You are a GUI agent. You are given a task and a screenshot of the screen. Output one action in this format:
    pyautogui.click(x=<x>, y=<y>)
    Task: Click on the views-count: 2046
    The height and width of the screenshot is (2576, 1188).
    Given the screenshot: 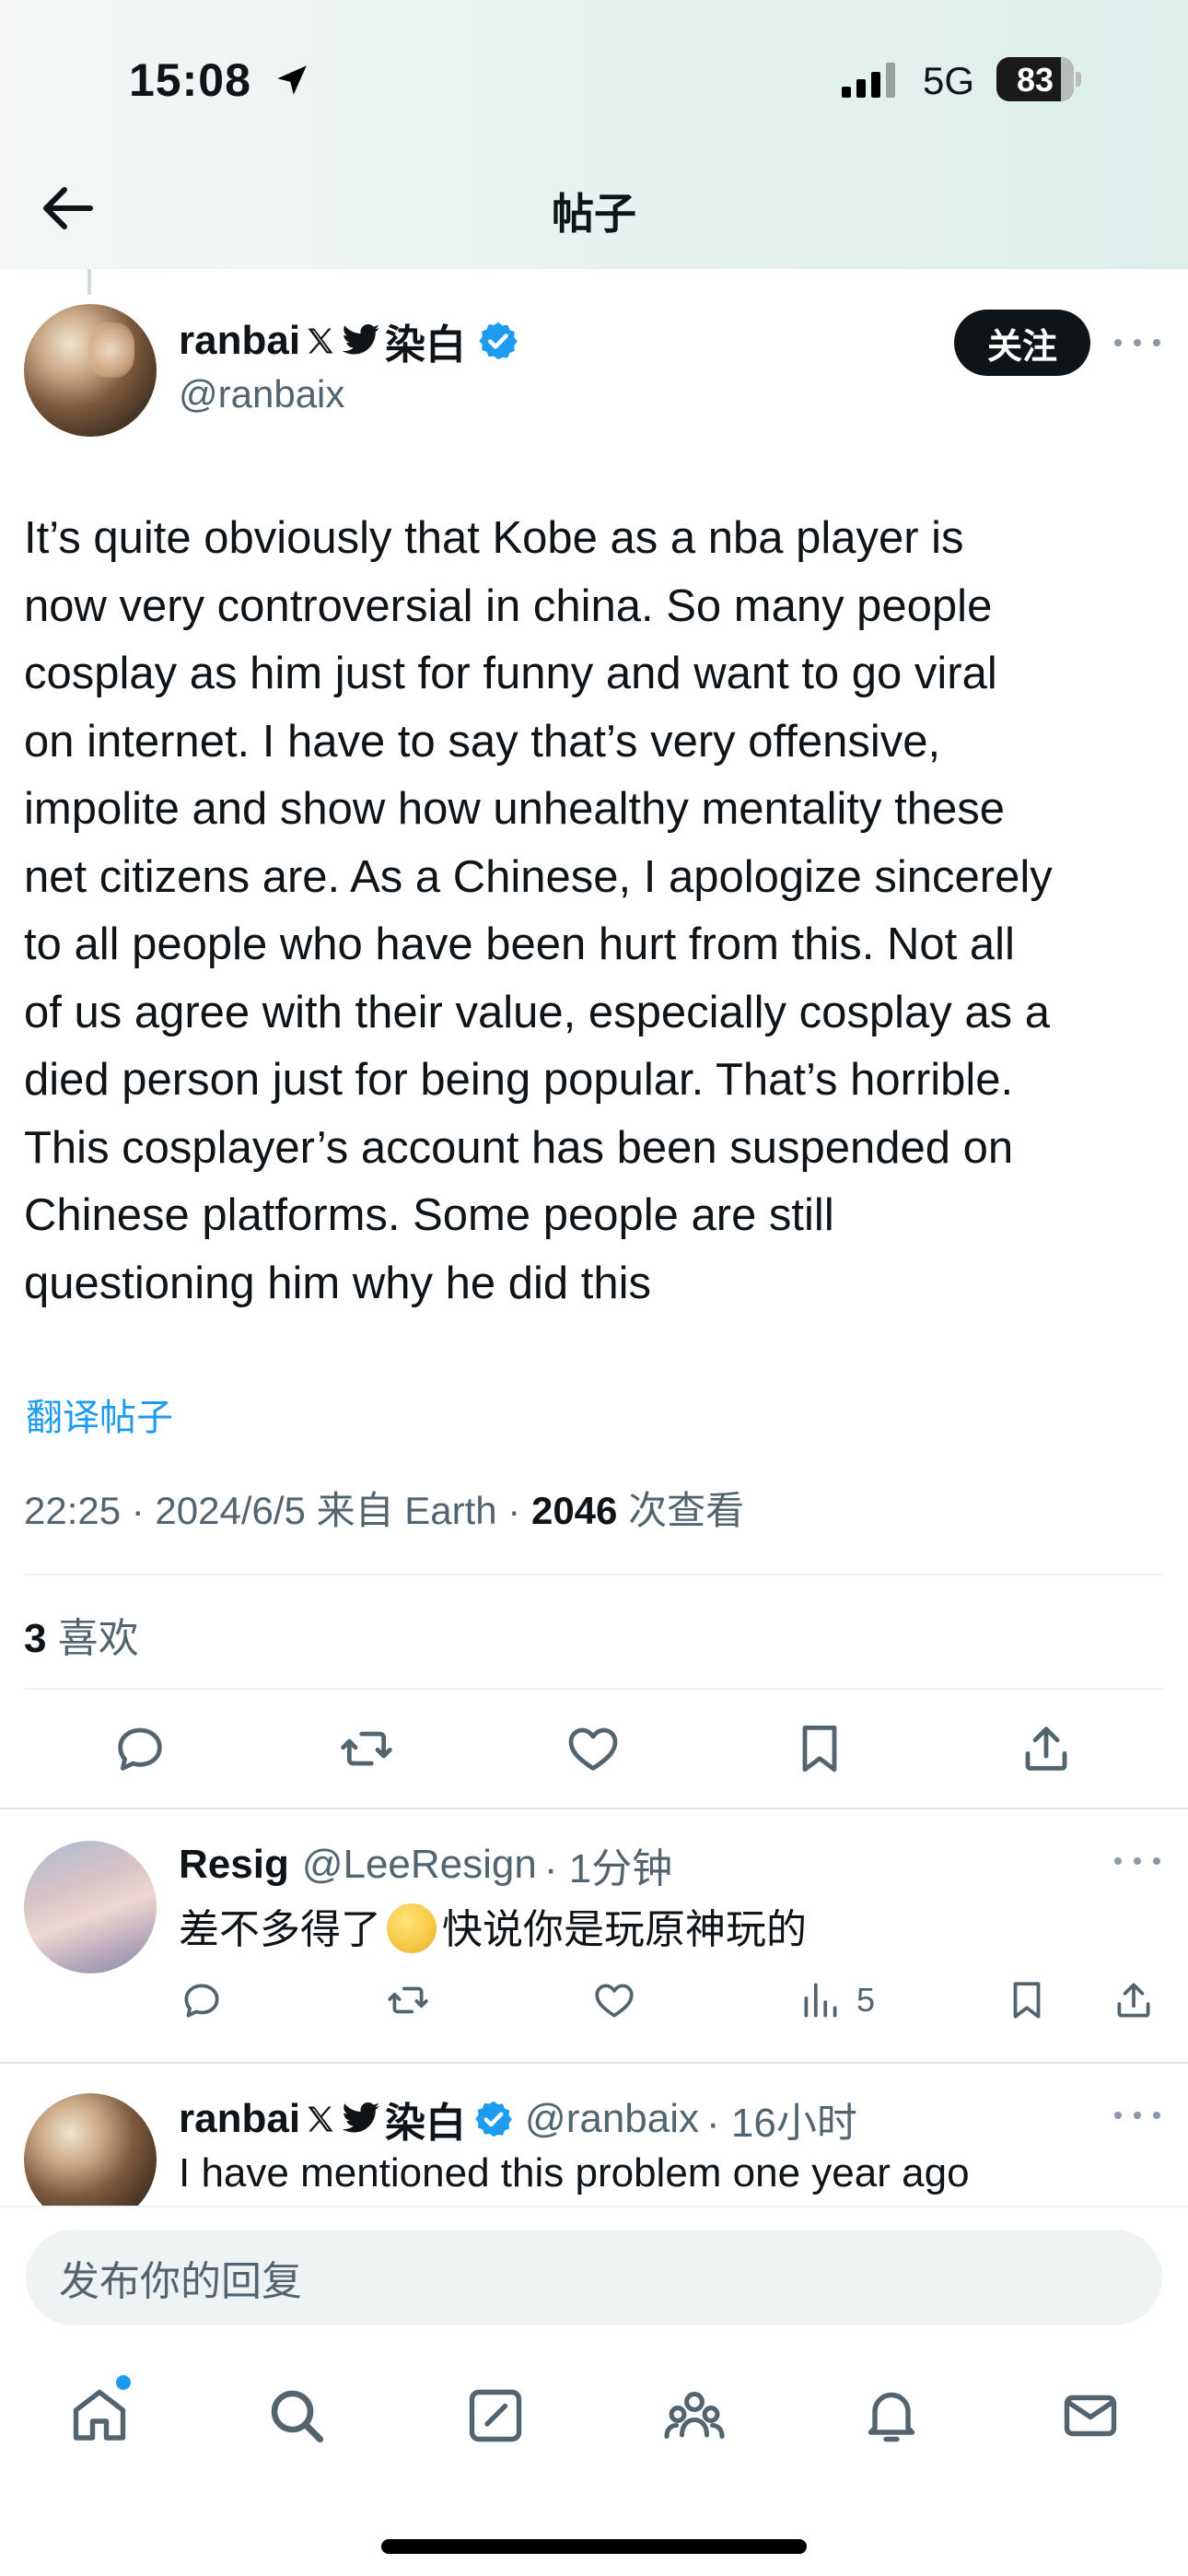 What is the action you would take?
    pyautogui.click(x=574, y=1510)
    